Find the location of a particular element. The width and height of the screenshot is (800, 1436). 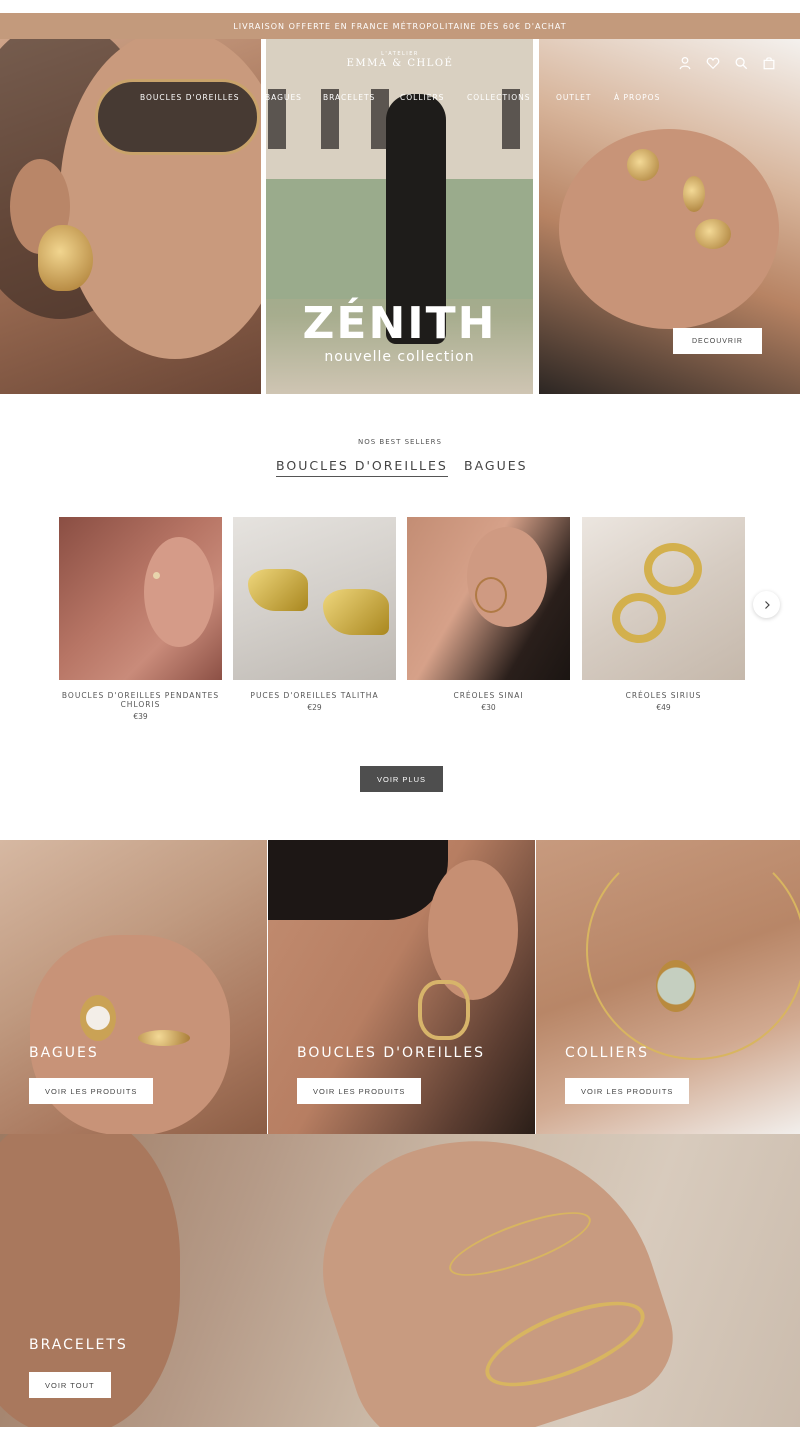

product-price: €30 is located at coordinates (488, 707).